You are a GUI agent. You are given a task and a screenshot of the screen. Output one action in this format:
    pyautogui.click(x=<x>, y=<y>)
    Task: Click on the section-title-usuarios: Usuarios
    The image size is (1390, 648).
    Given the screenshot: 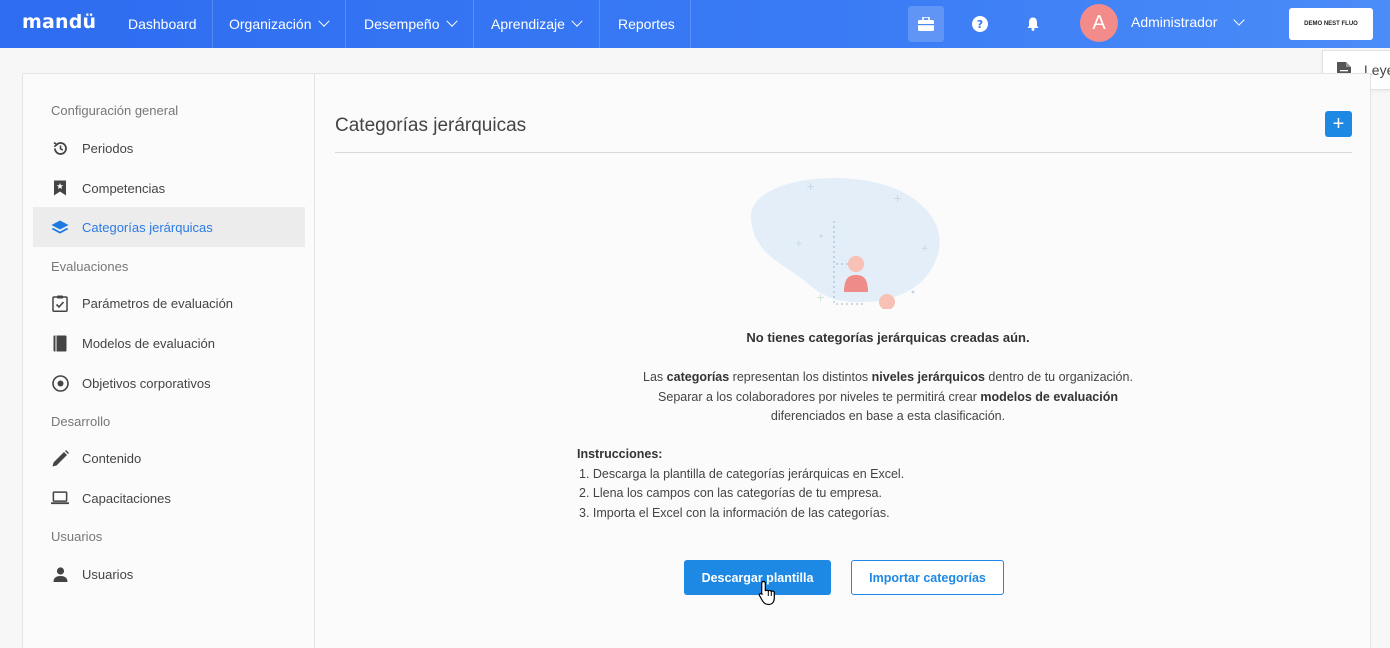 What is the action you would take?
    pyautogui.click(x=77, y=536)
    